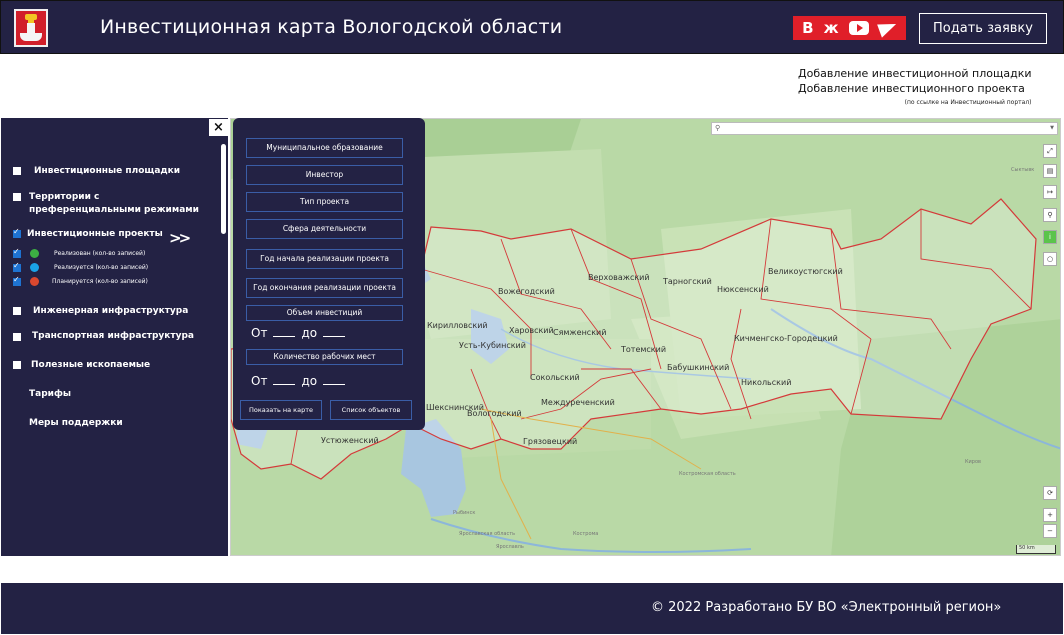  What do you see at coordinates (223, 189) in the screenshot?
I see `sidebar-scrollbar` at bounding box center [223, 189].